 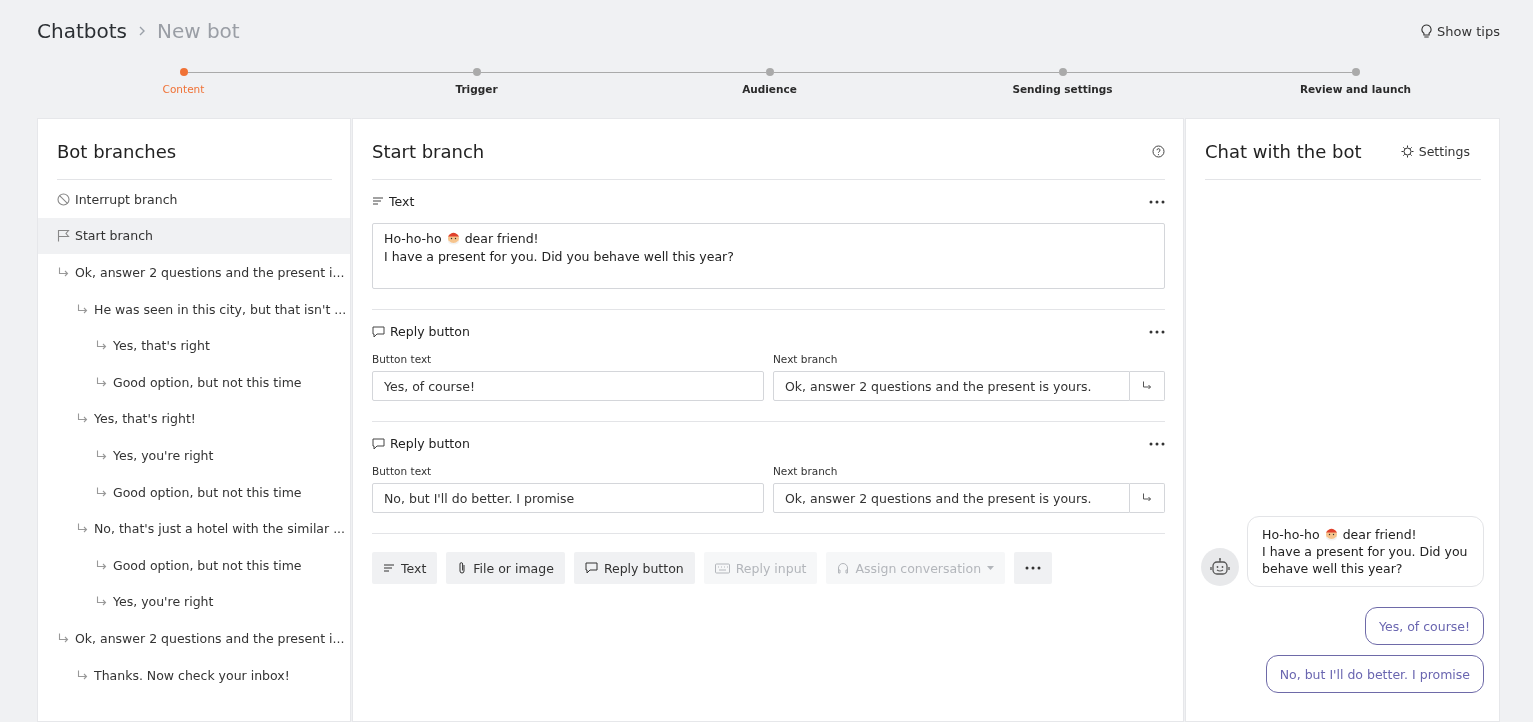 I want to click on branch-item: Yes, that's right!, so click(x=194, y=419).